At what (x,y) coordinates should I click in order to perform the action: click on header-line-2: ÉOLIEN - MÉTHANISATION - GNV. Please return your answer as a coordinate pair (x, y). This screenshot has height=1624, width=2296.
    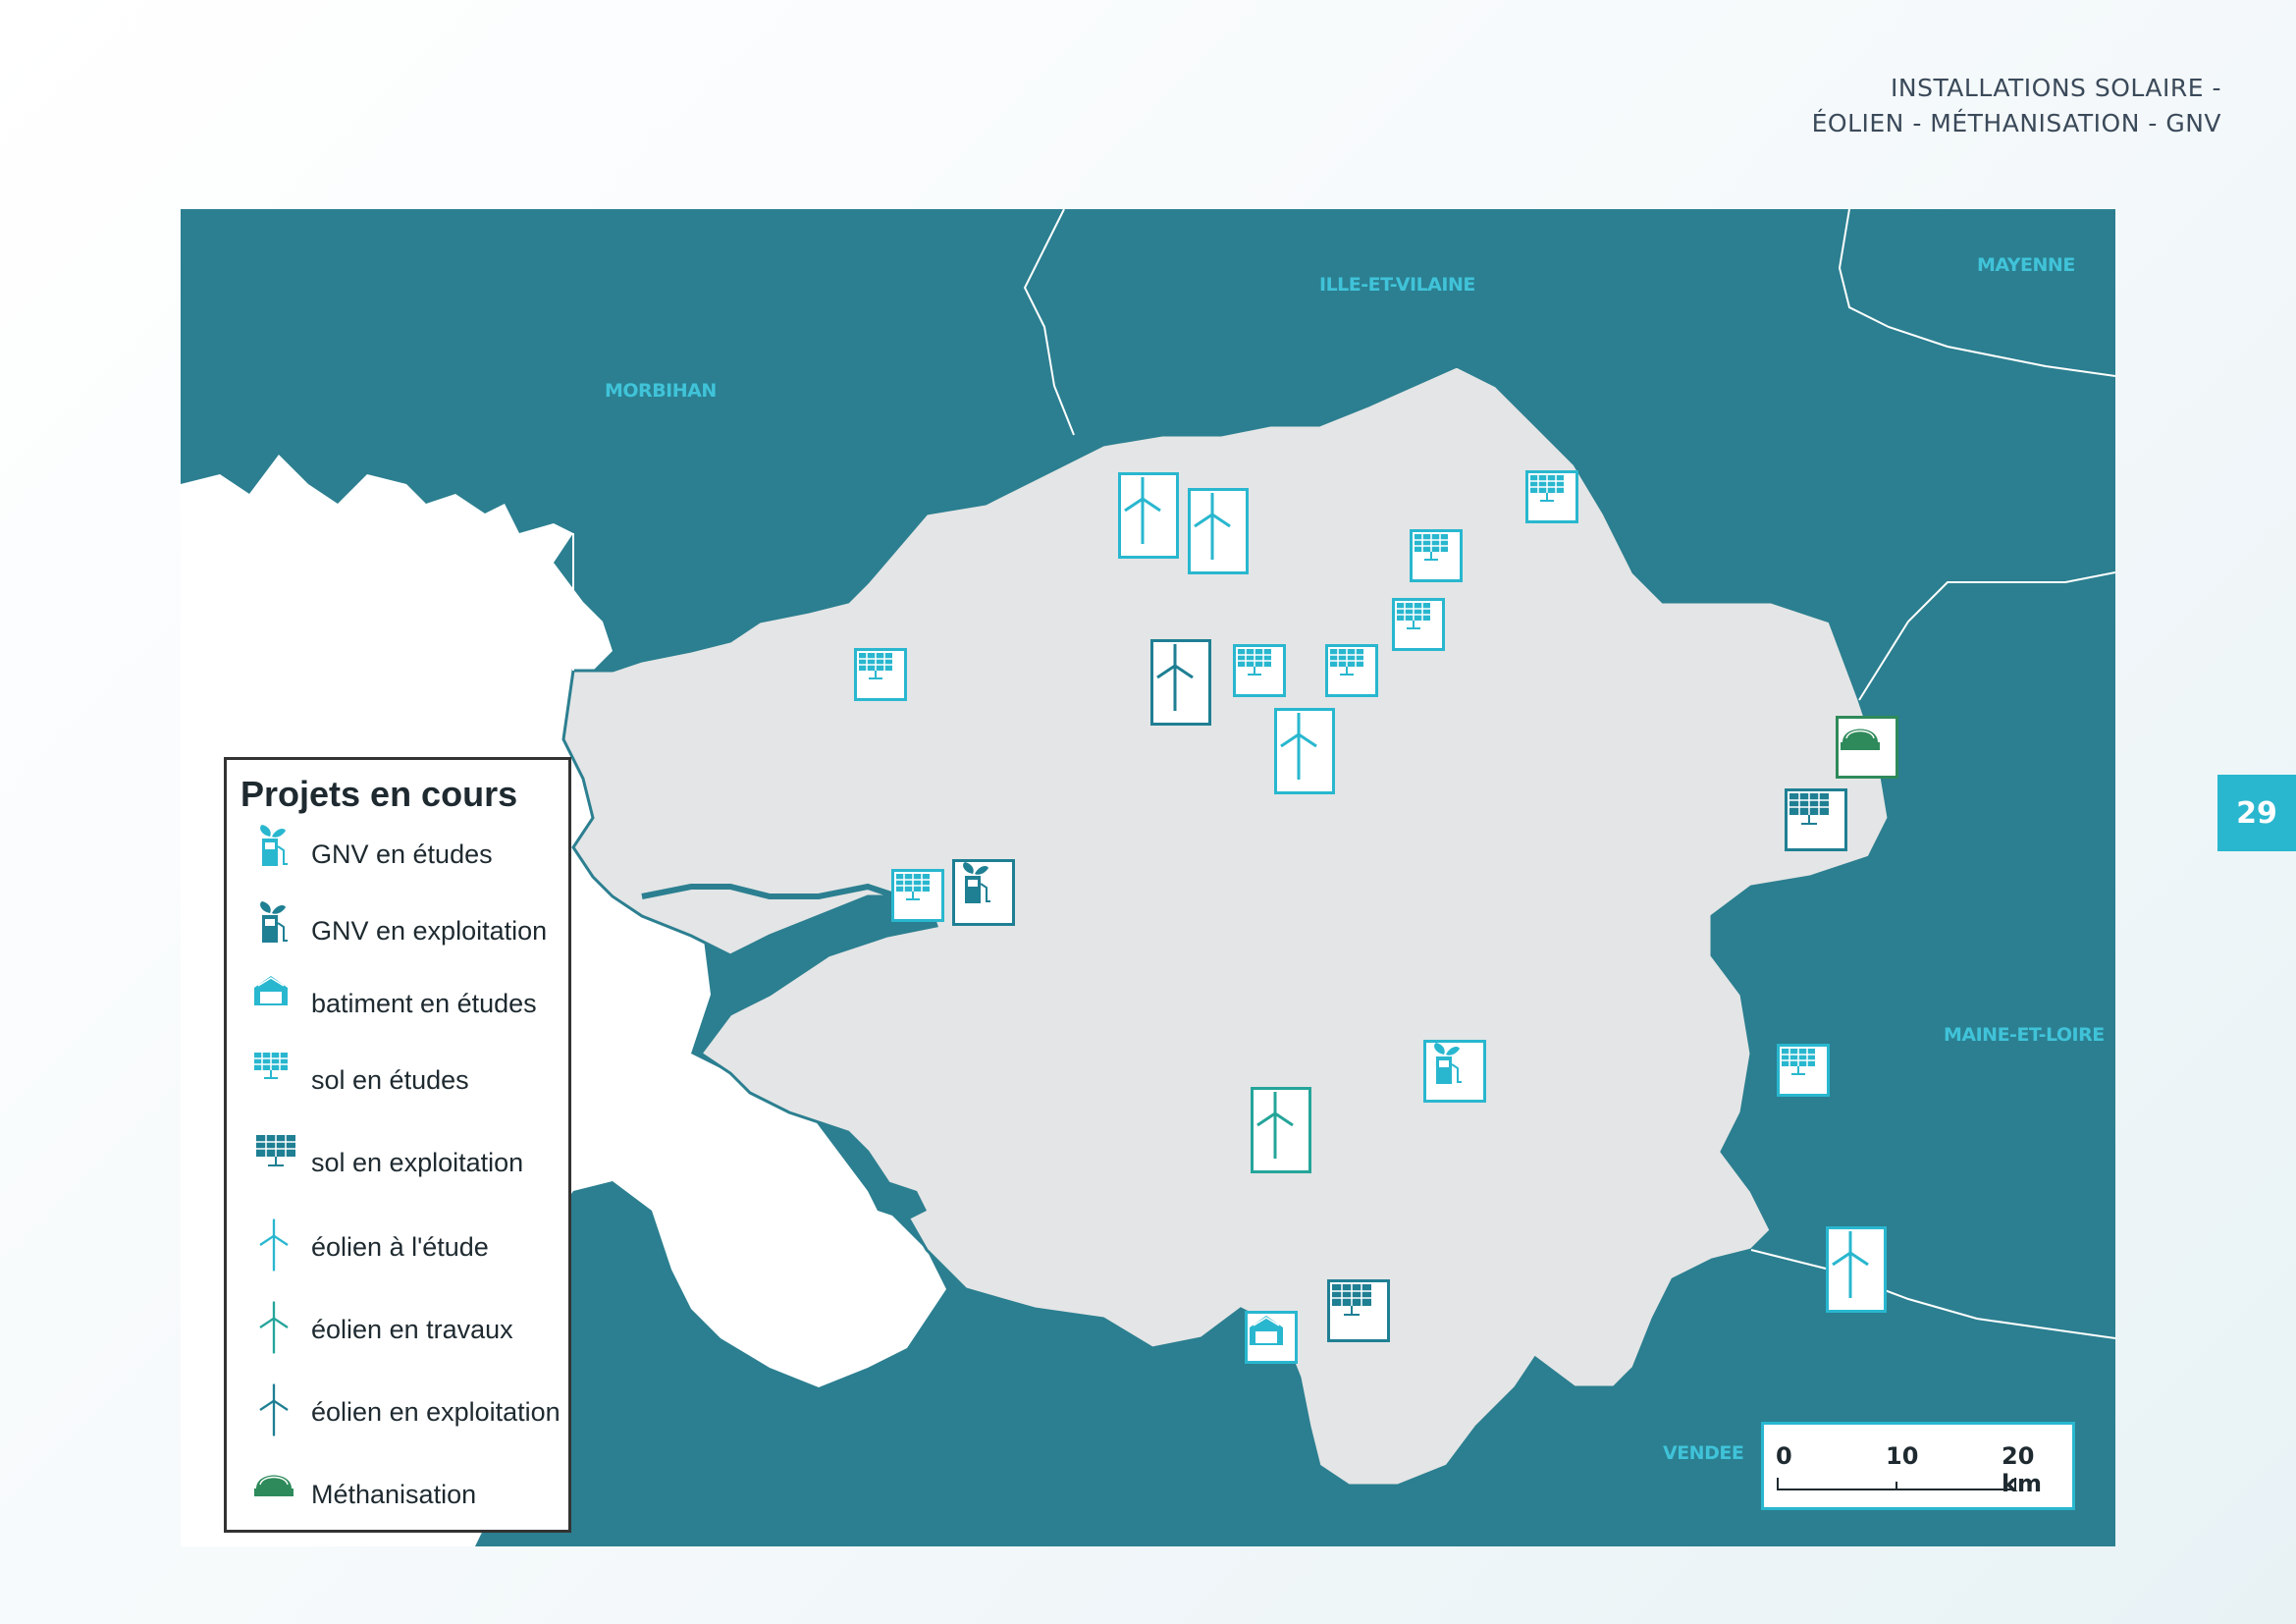
    Looking at the image, I should click on (2016, 123).